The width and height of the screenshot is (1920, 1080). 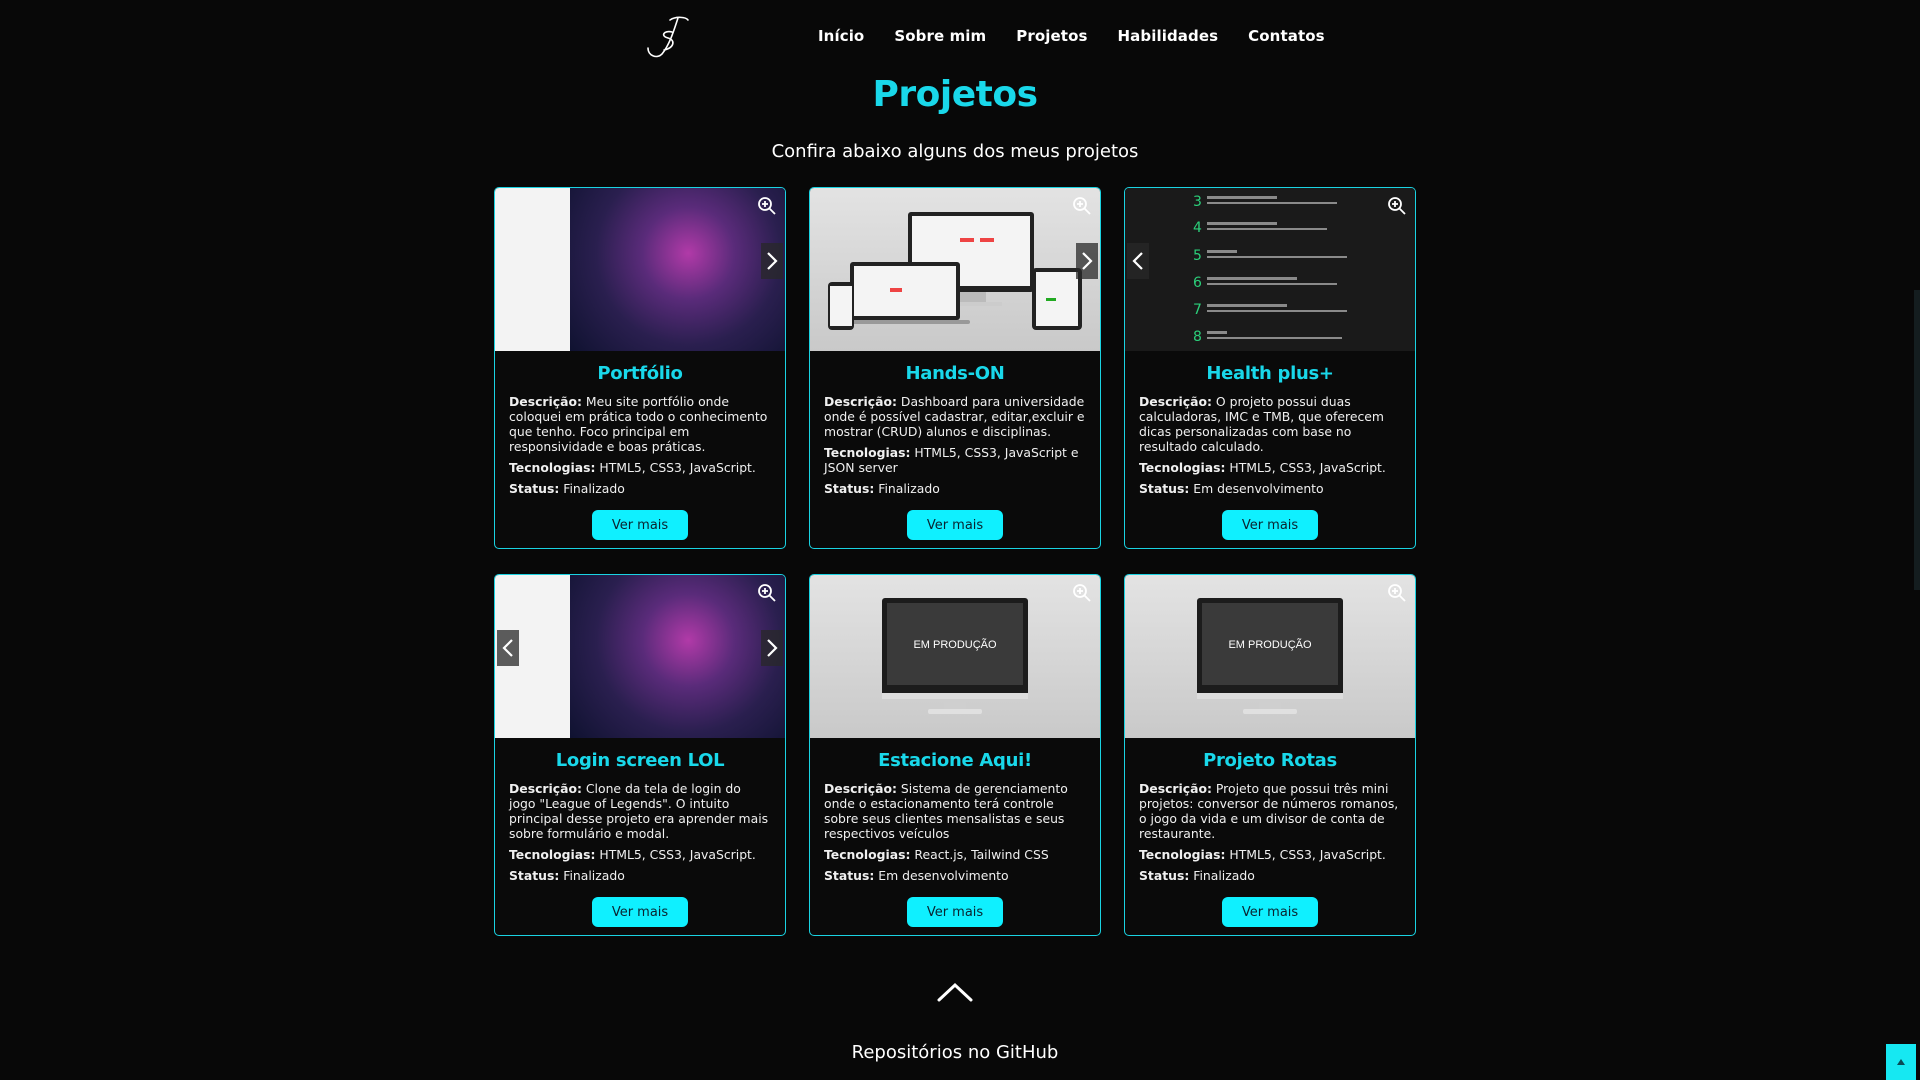 What do you see at coordinates (640, 373) in the screenshot?
I see `project-title: Portfólio` at bounding box center [640, 373].